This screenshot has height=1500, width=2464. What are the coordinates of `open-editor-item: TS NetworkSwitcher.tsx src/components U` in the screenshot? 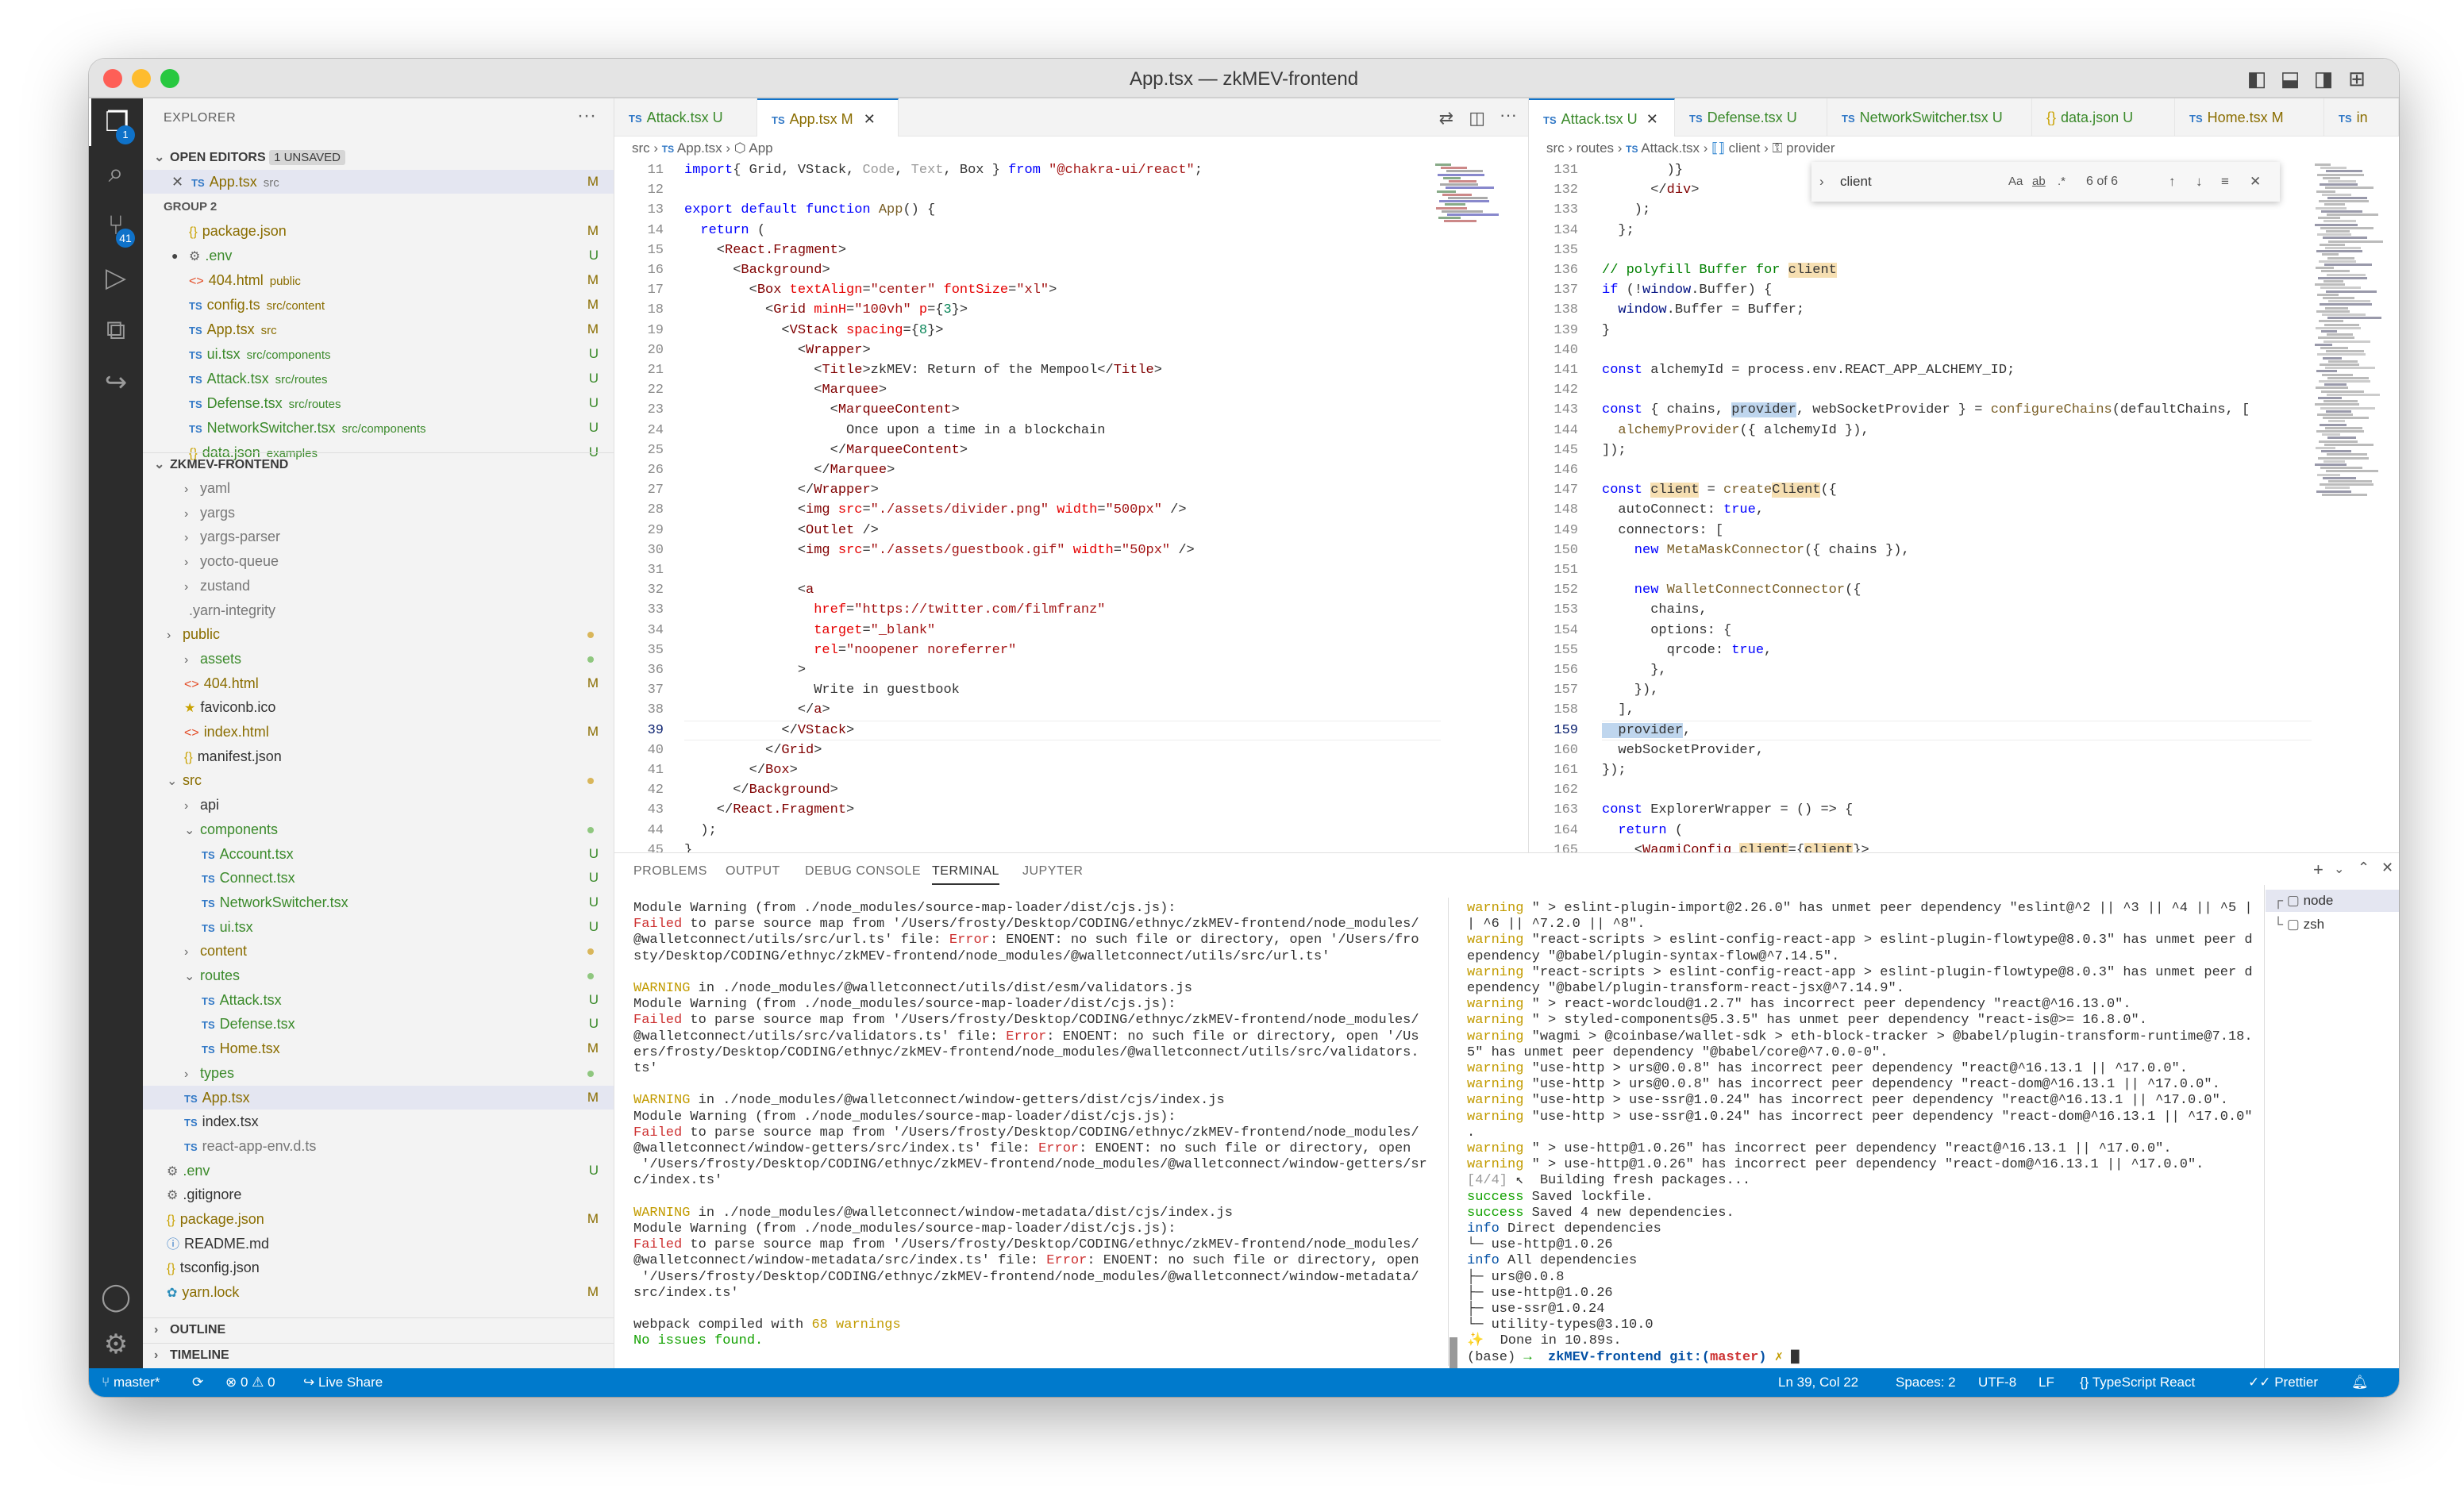 It's located at (378, 428).